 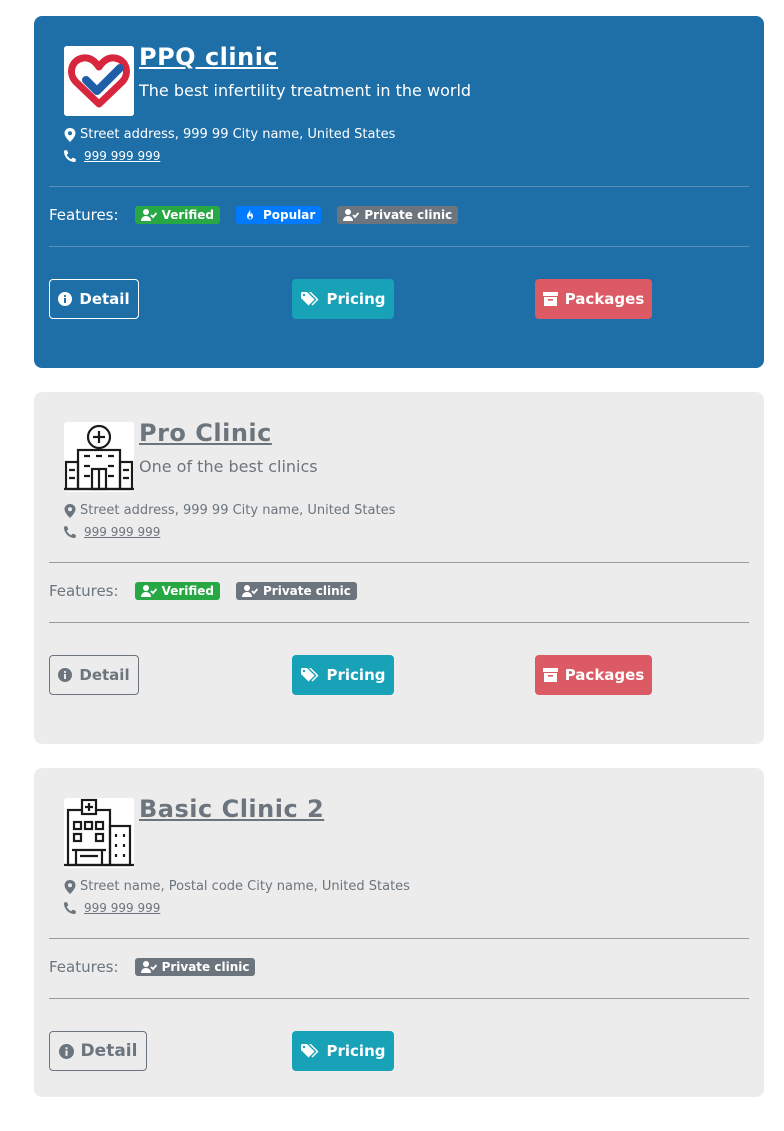 What do you see at coordinates (231, 809) in the screenshot?
I see `clinic-name-link: Basic Clinic 2` at bounding box center [231, 809].